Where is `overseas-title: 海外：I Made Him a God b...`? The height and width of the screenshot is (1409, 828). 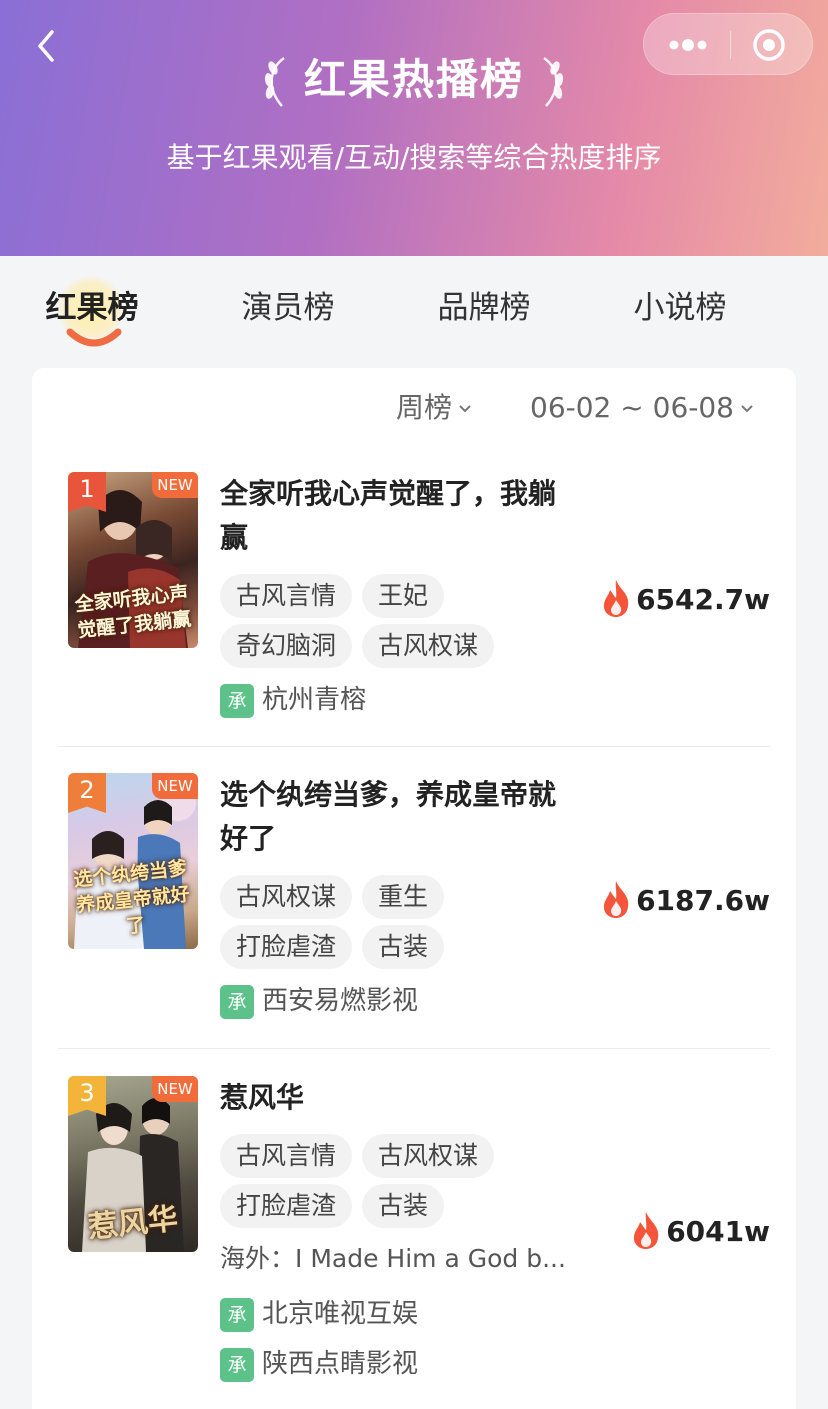
overseas-title: 海外：I Made Him a God b... is located at coordinates (393, 1258).